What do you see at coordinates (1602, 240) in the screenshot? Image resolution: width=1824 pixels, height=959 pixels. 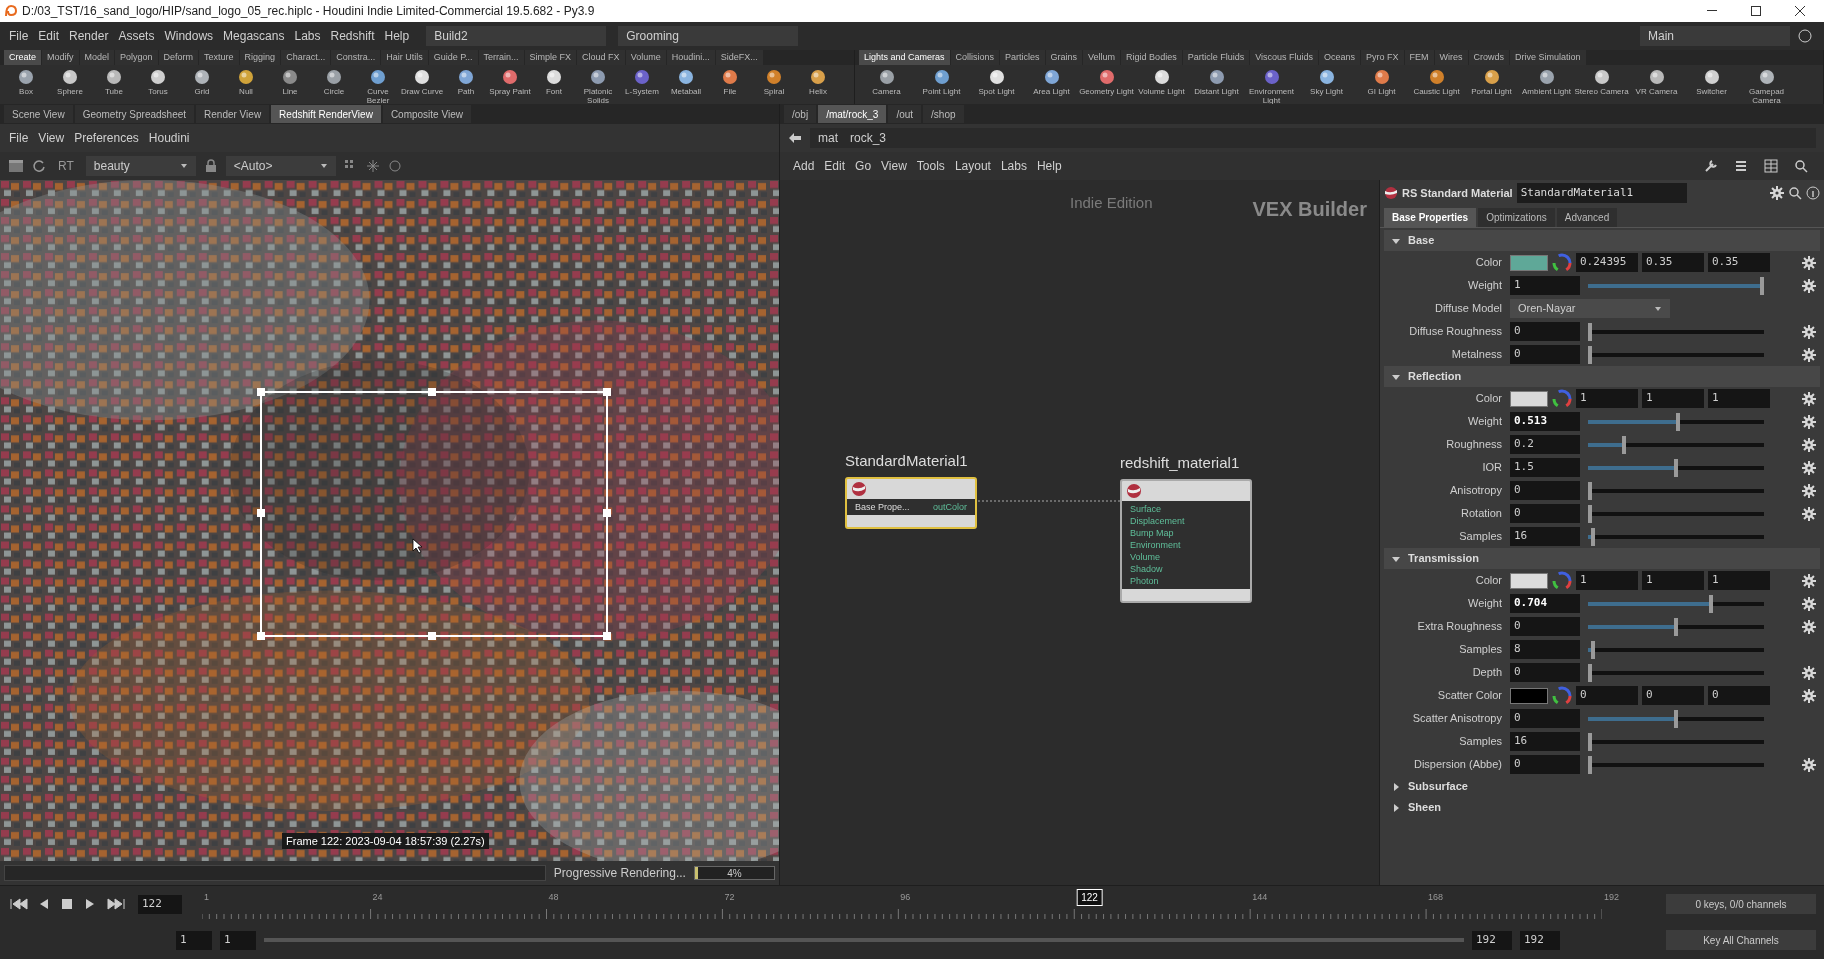 I see `section-header: Base` at bounding box center [1602, 240].